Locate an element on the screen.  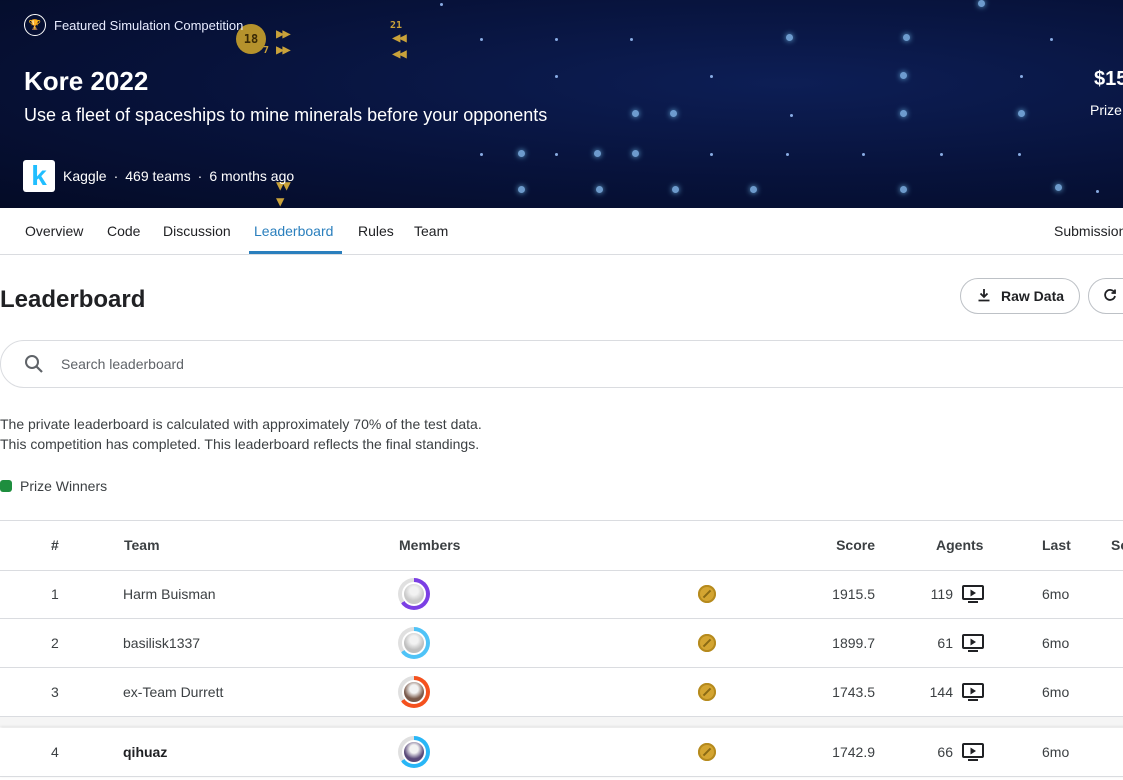
trophy-icon: 🏆 is located at coordinates (35, 25).